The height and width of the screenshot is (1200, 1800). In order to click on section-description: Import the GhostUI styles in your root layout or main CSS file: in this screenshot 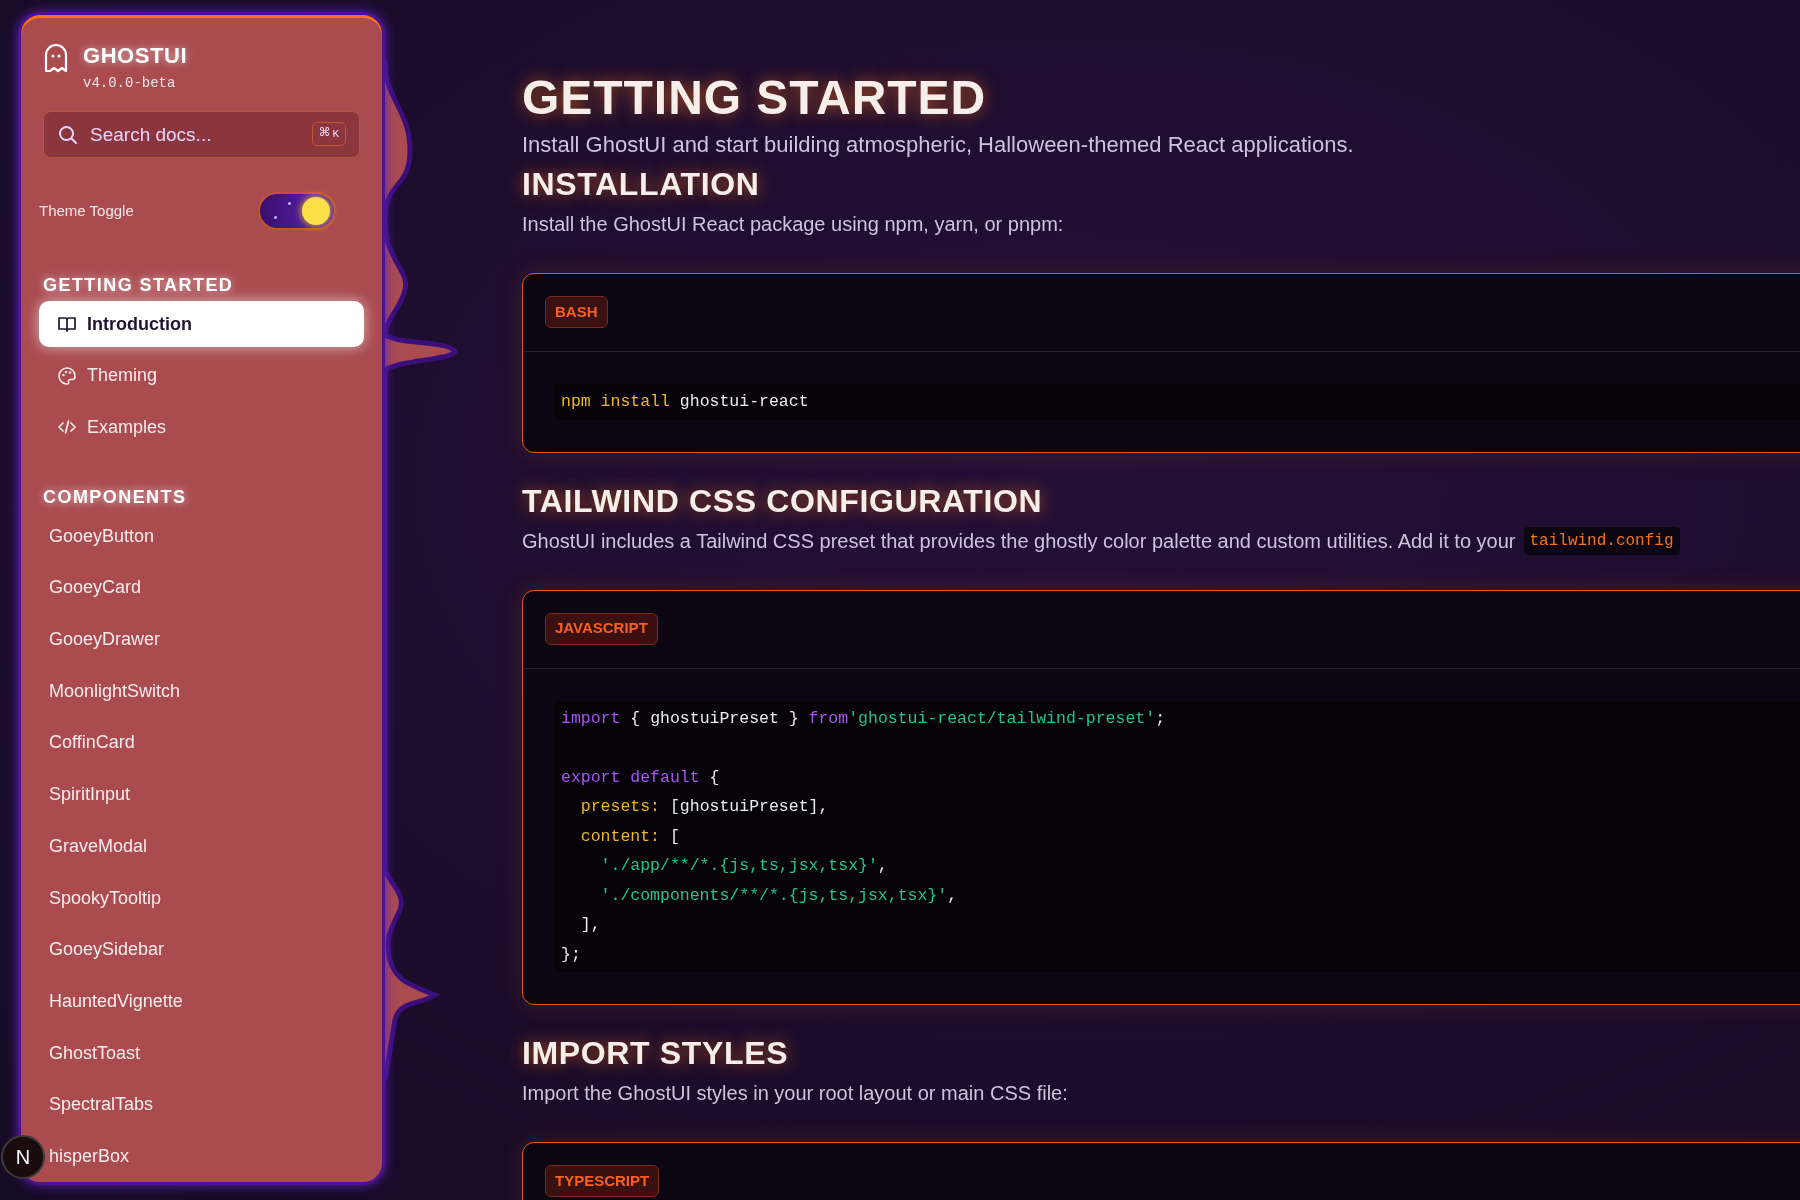, I will do `click(795, 1093)`.